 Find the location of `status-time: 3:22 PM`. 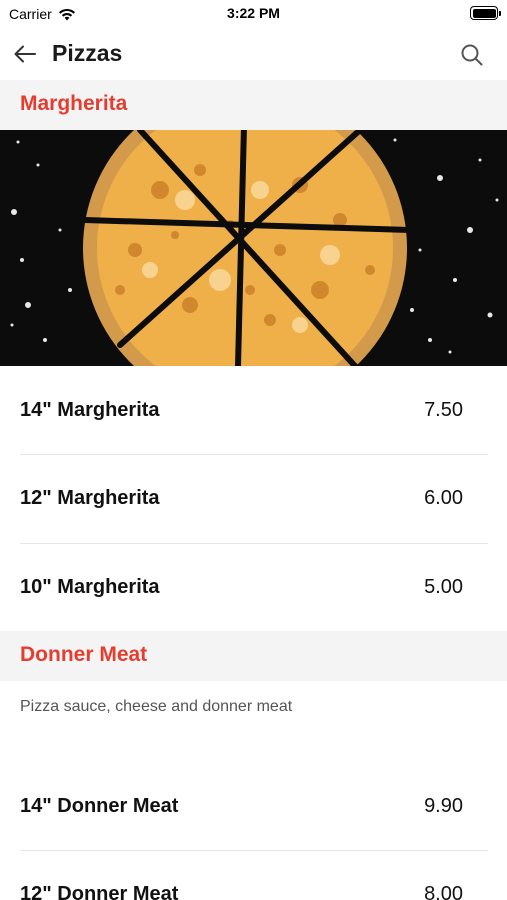

status-time: 3:22 PM is located at coordinates (253, 13).